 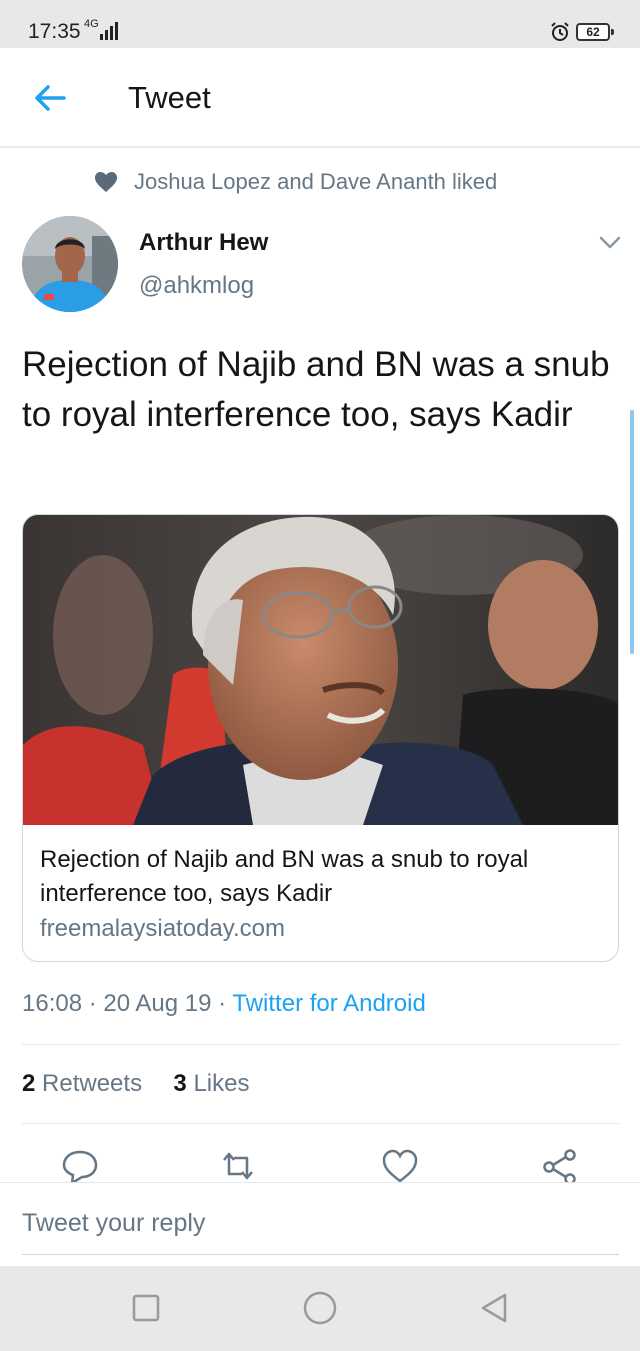 I want to click on reply-bar, so click(x=320, y=1224).